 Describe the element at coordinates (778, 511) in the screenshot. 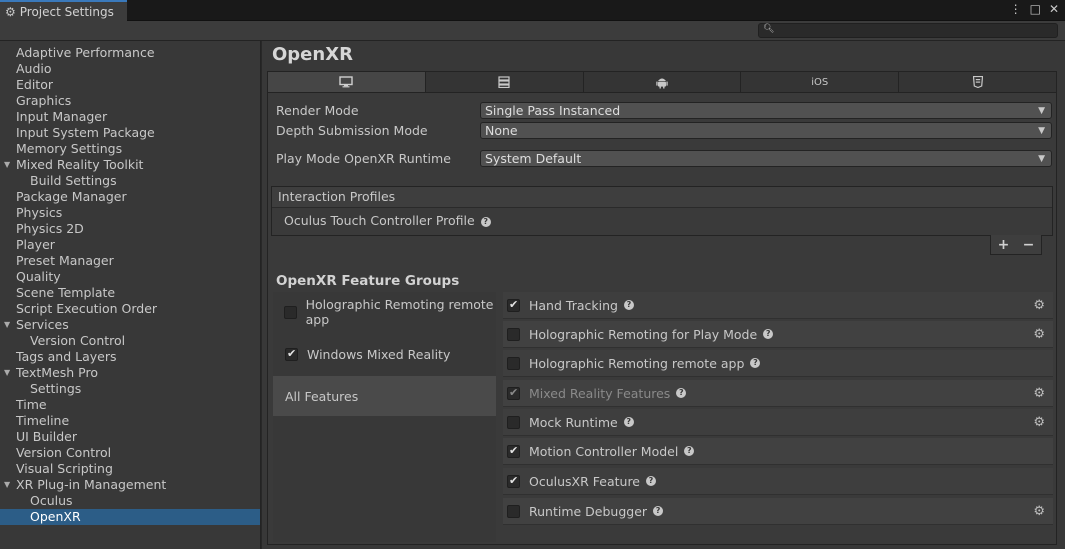

I see `feature-row: Runtime Debugger? ⚙` at that location.